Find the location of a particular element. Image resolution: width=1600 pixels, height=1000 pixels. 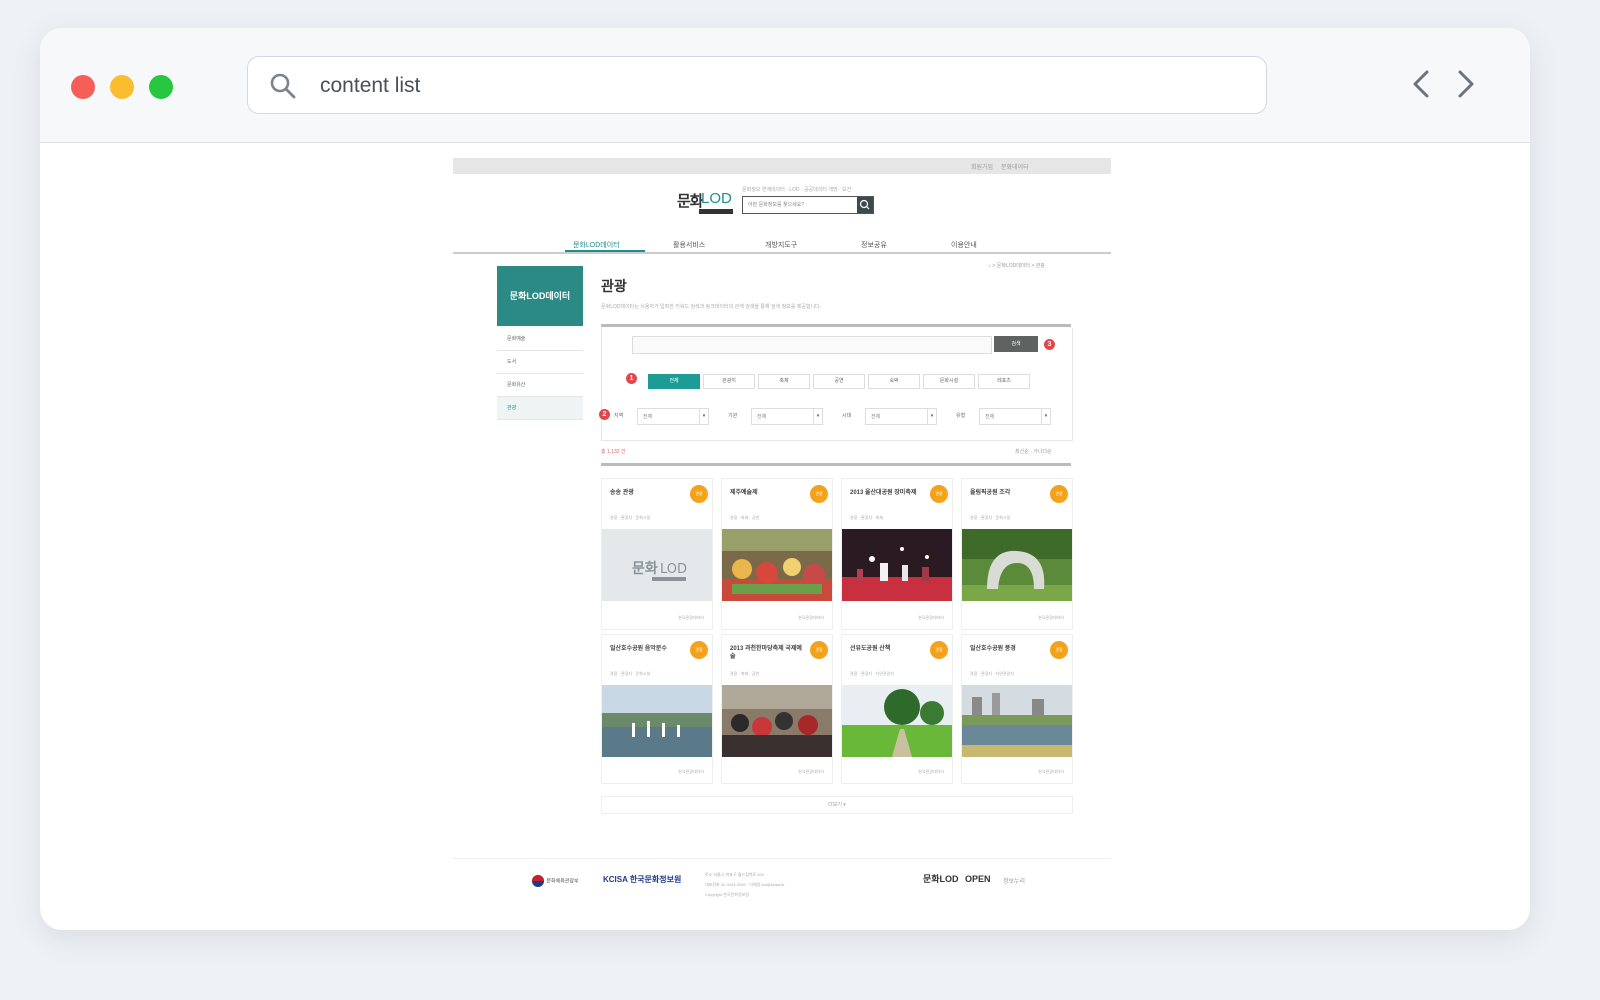

green-park-path-photo is located at coordinates (897, 721).